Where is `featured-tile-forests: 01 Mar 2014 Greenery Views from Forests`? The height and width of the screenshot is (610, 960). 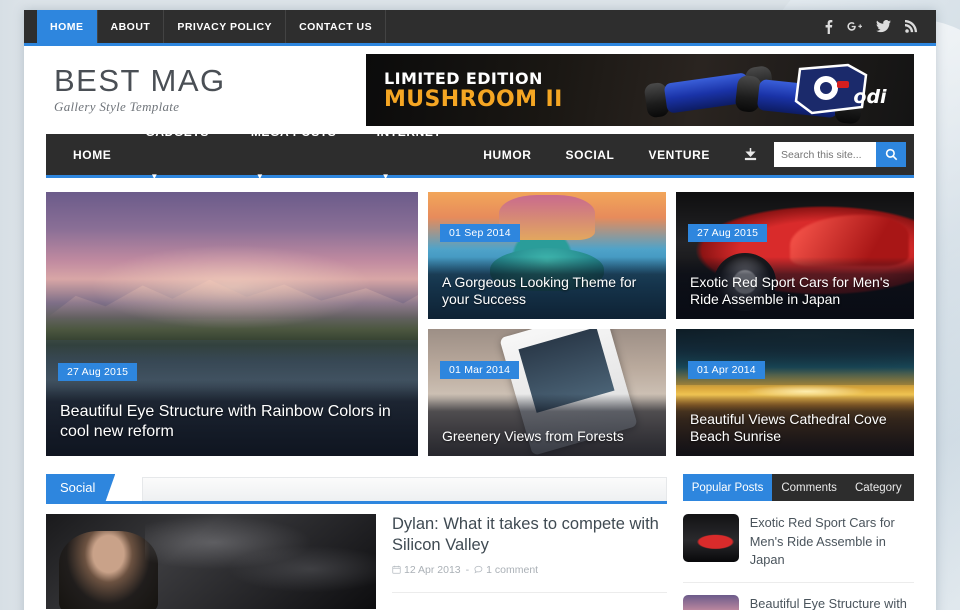 featured-tile-forests: 01 Mar 2014 Greenery Views from Forests is located at coordinates (547, 392).